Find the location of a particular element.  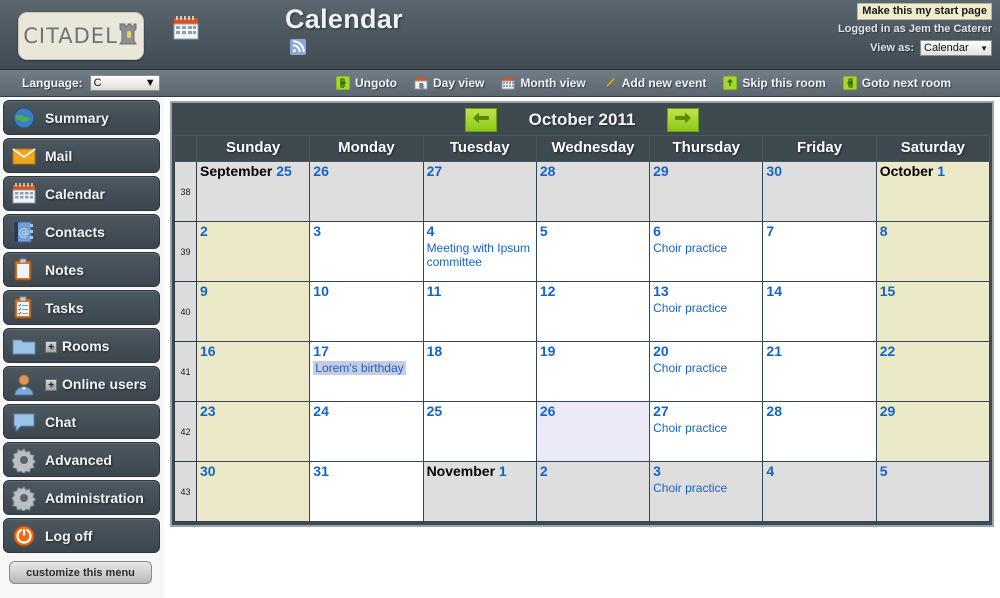

language-select: C ▼ is located at coordinates (124, 83).